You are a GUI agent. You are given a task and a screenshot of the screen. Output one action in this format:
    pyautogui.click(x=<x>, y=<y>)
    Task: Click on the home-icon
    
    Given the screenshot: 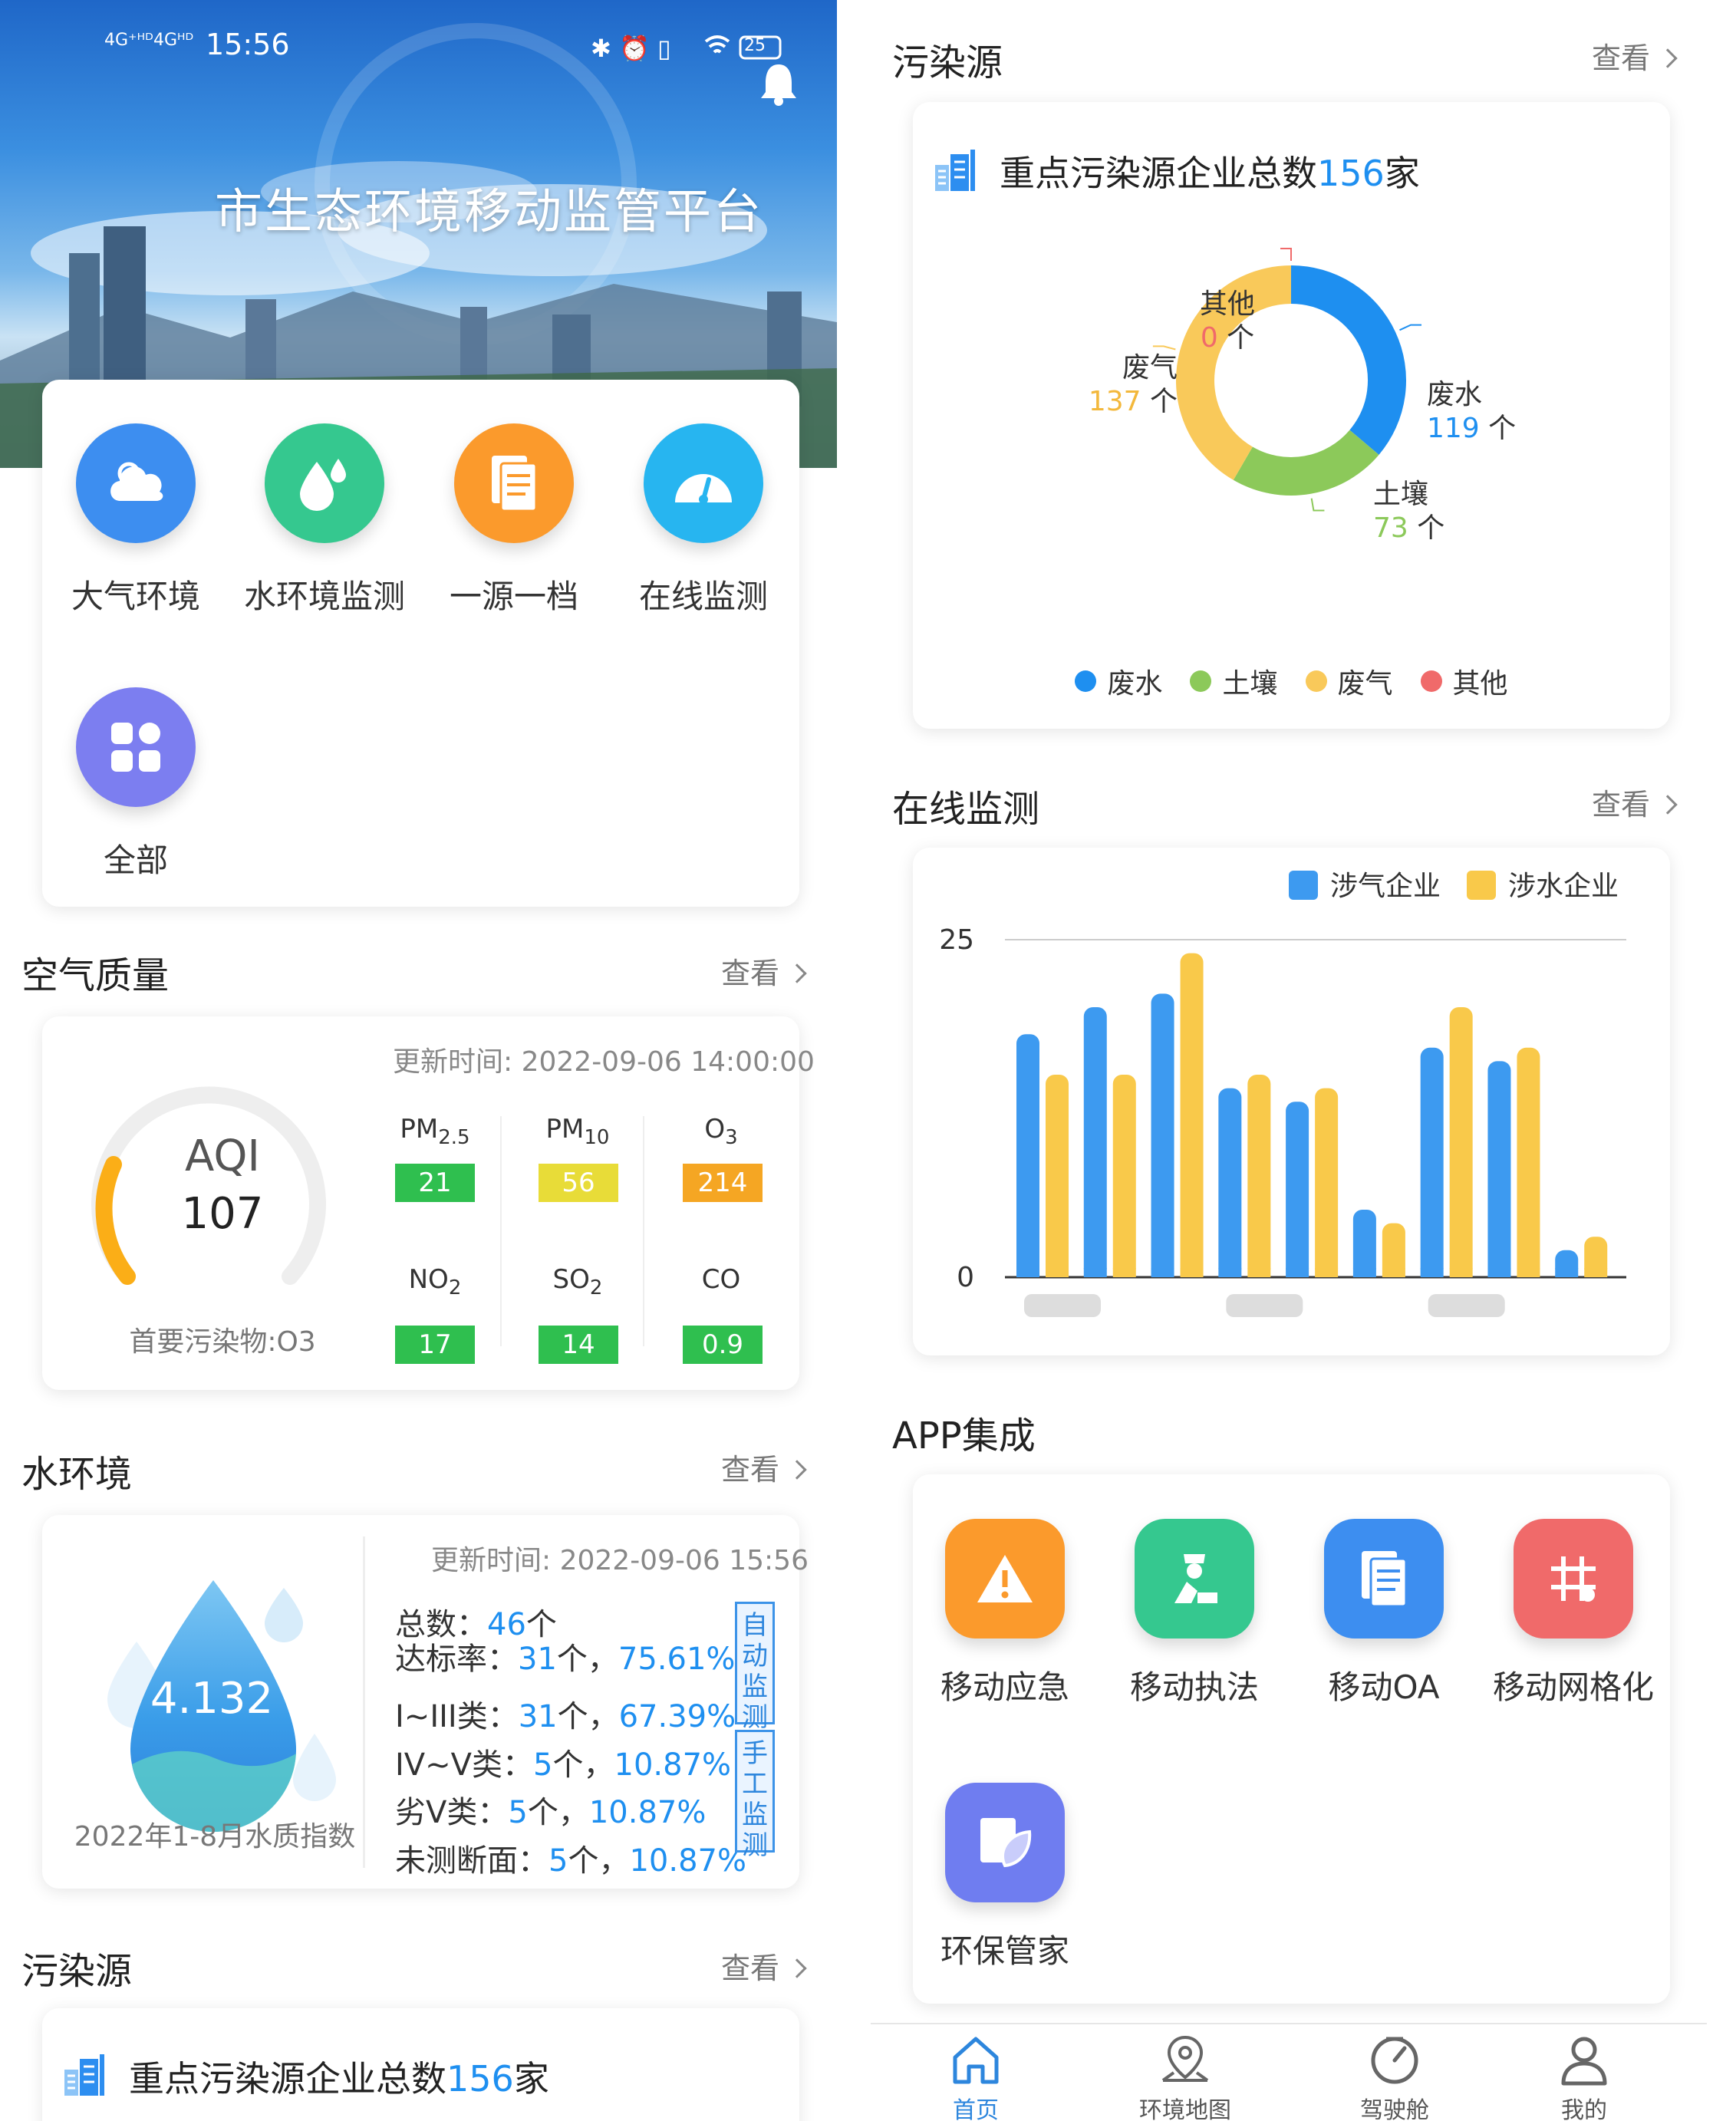 What is the action you would take?
    pyautogui.click(x=976, y=2060)
    